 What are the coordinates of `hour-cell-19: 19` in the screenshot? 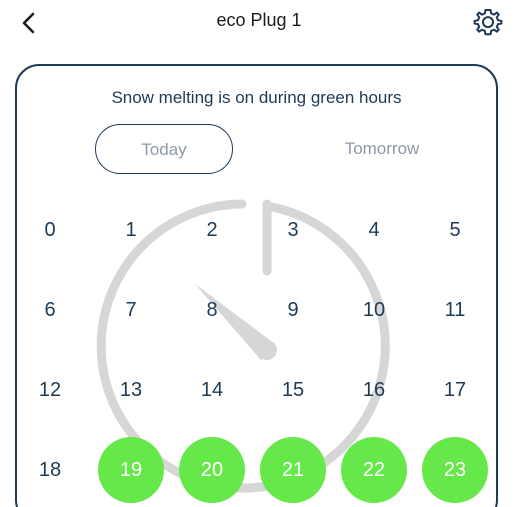 It's located at (131, 470).